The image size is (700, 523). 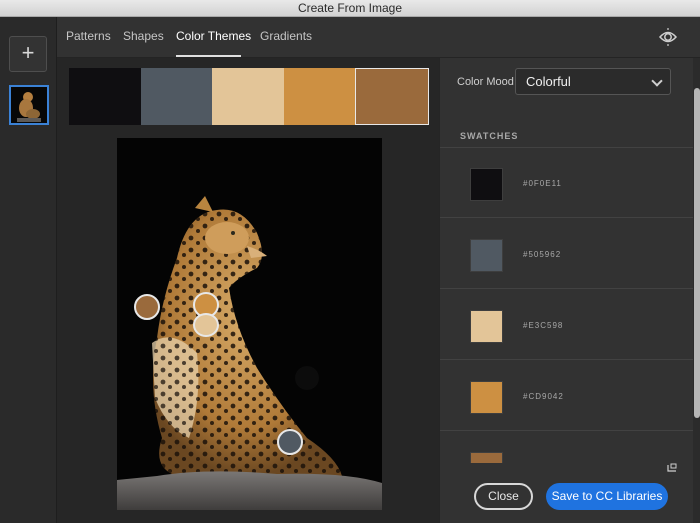 What do you see at coordinates (378, 37) in the screenshot?
I see `mode-tabs: Patterns Shapes Color Themes Gradients` at bounding box center [378, 37].